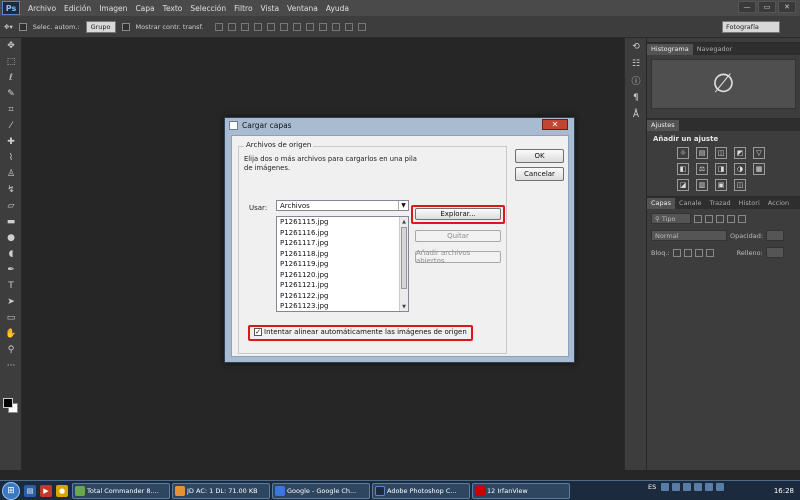 The image size is (800, 500). I want to click on list-item: P1261121.jpg, so click(342, 285).